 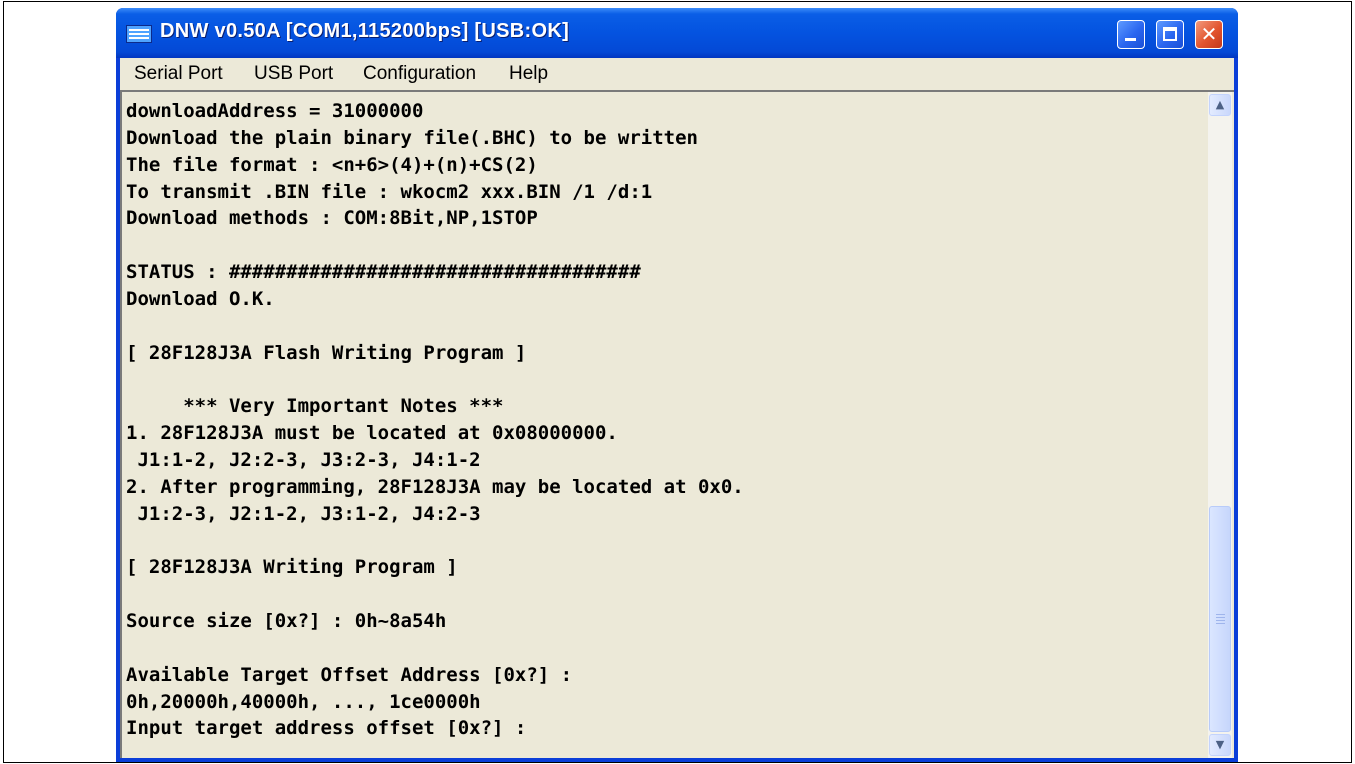 What do you see at coordinates (528, 74) in the screenshot?
I see `menu-help: Help` at bounding box center [528, 74].